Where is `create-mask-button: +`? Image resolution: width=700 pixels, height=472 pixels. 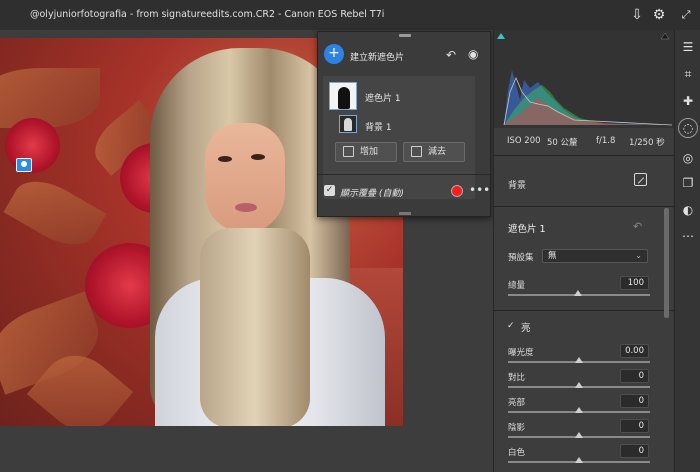 create-mask-button: + is located at coordinates (334, 54).